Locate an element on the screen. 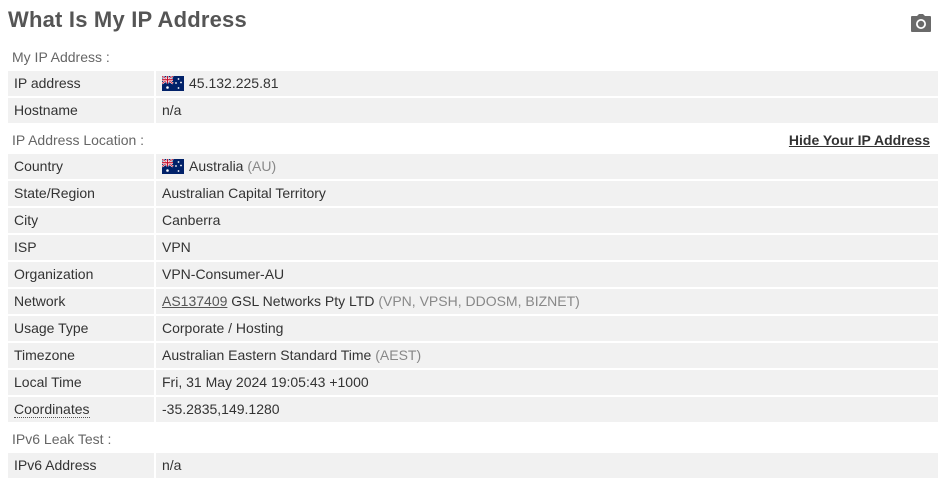 This screenshot has height=486, width=944. local-time-label: Local Time is located at coordinates (81, 382).